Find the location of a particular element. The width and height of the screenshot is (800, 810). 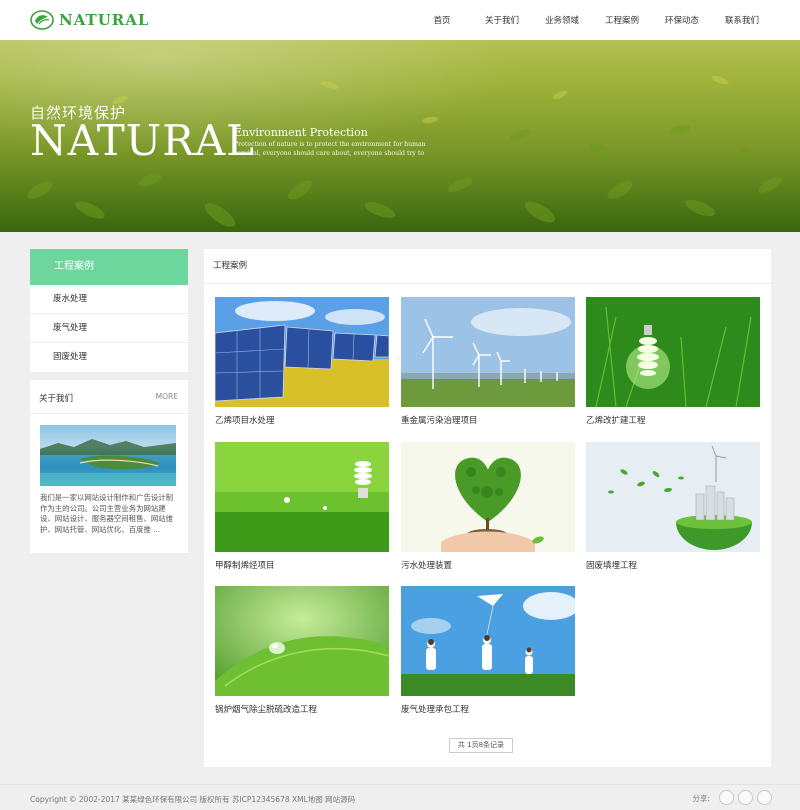

site-header: NATURAL 首页 关于我们 业务领域 工程案例 环保动态 联系我们 is located at coordinates (400, 20).